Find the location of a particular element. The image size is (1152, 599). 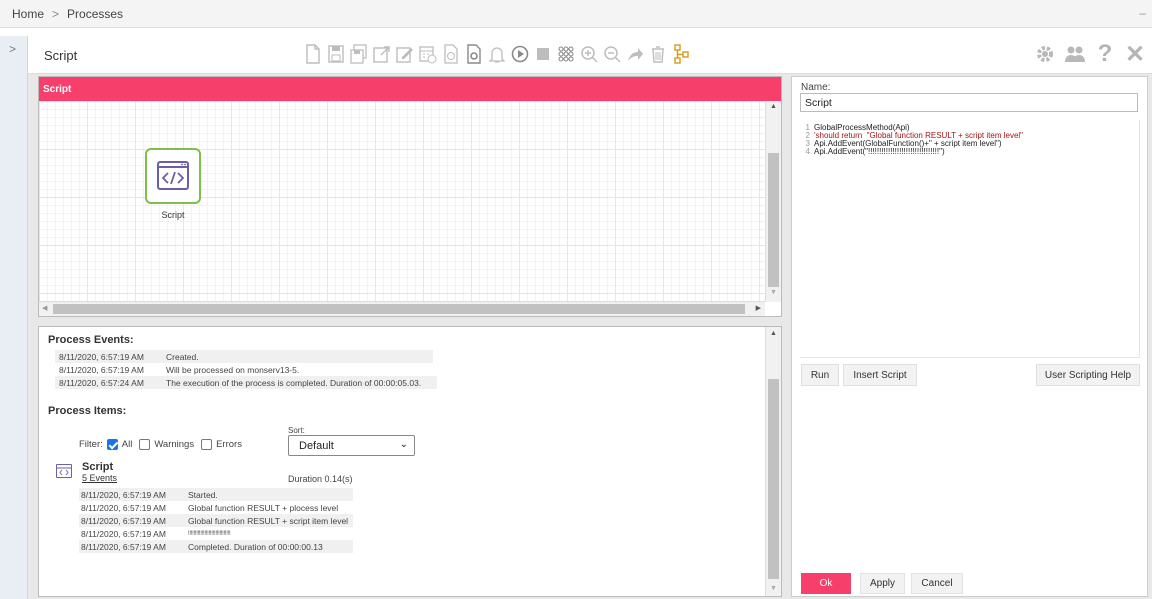

item-event-text: !!!!!!!!!!!!!!!!!!!!!!!!!!!!!!! is located at coordinates (209, 533).